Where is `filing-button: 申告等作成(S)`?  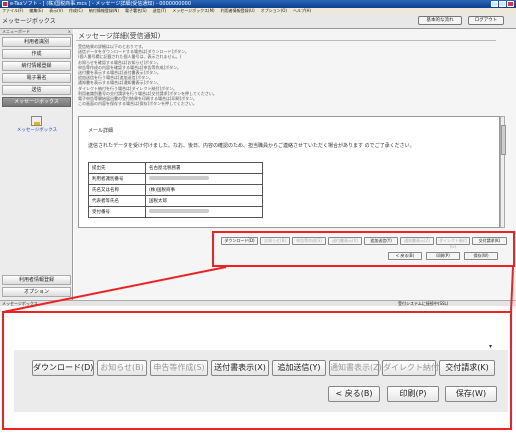 filing-button: 申告等作成(S) is located at coordinates (179, 368).